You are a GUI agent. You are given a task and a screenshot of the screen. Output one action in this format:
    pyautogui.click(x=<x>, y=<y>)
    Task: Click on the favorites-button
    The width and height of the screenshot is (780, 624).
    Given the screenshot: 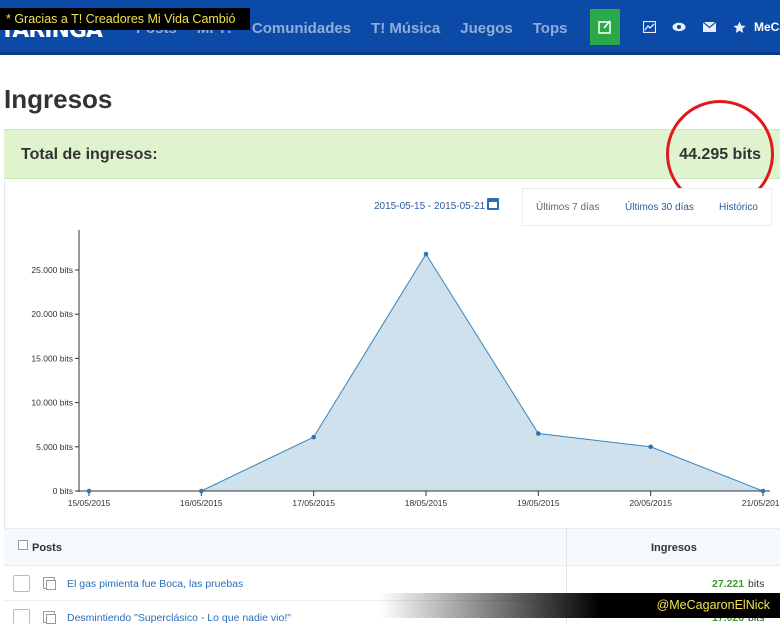 What is the action you would take?
    pyautogui.click(x=739, y=27)
    